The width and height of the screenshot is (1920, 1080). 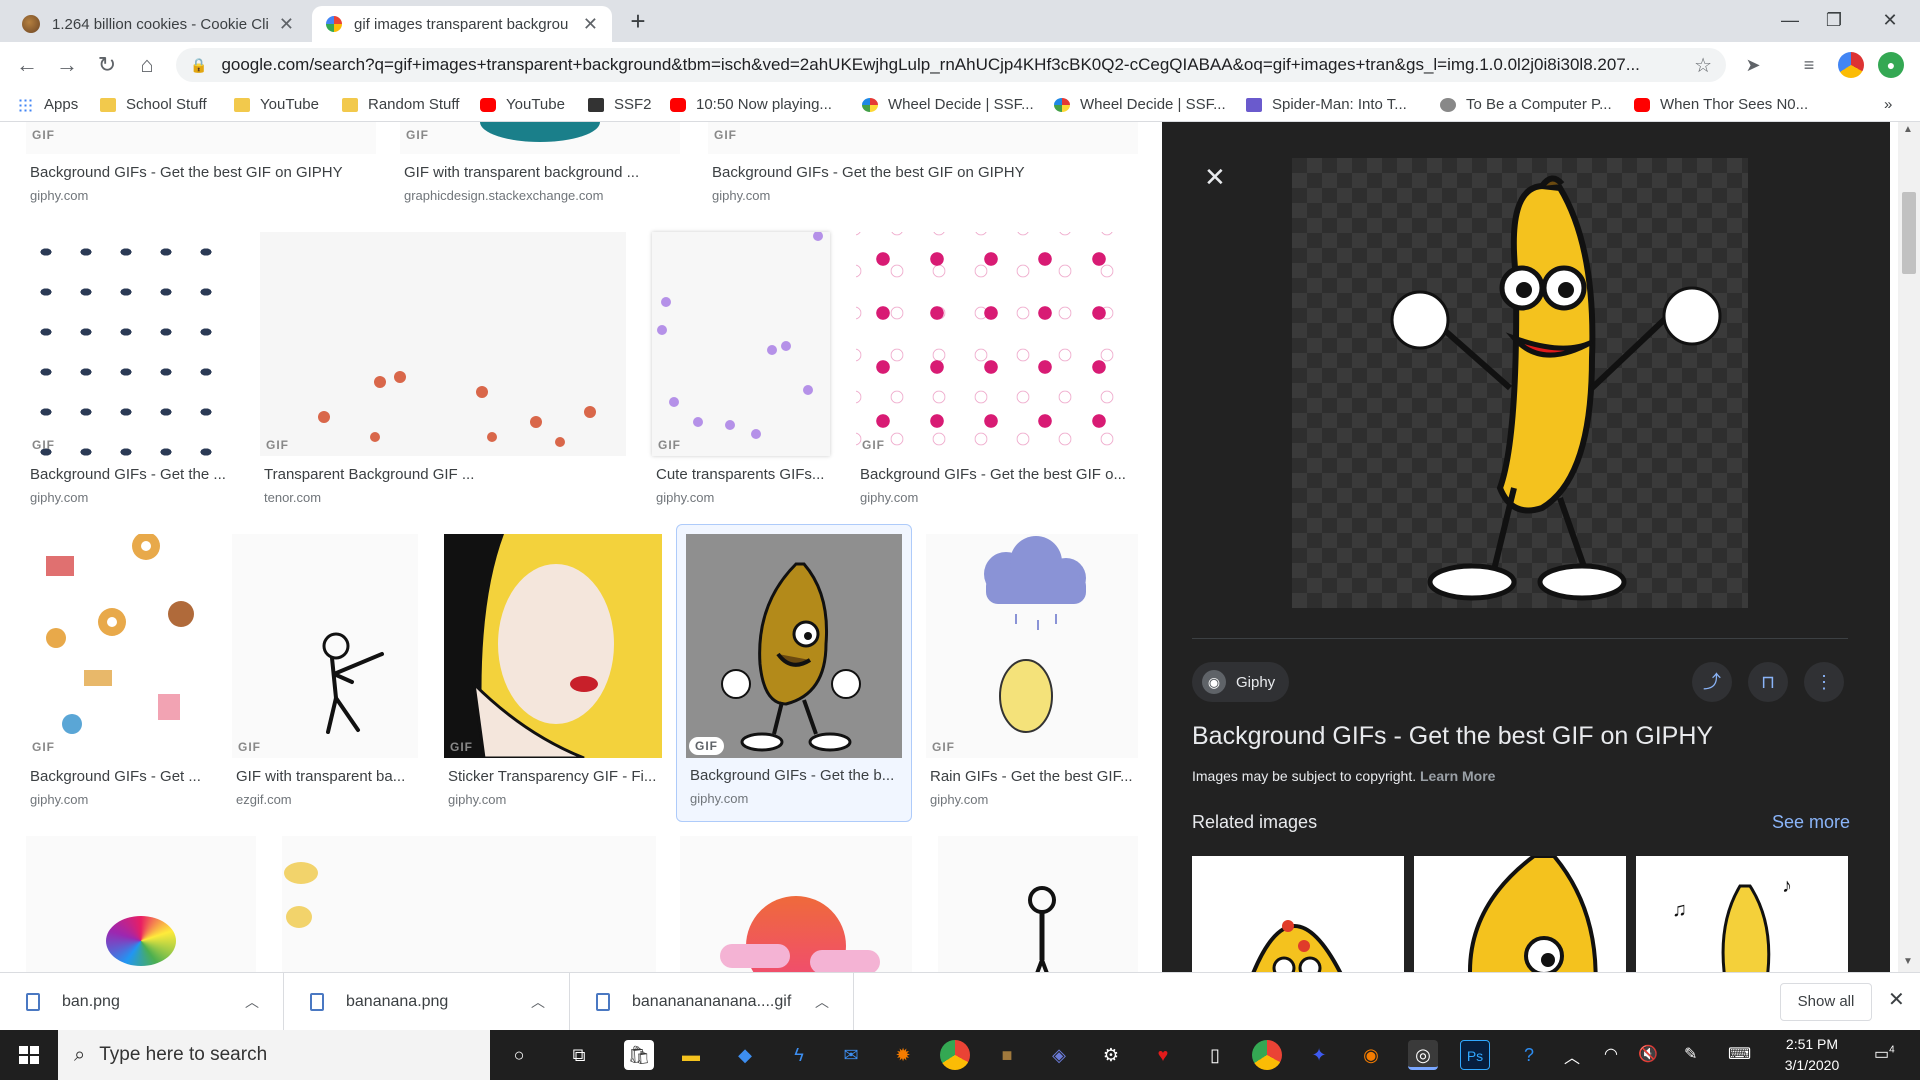 What do you see at coordinates (153, 104) in the screenshot?
I see `bookmark-school-stuff: School Stuff` at bounding box center [153, 104].